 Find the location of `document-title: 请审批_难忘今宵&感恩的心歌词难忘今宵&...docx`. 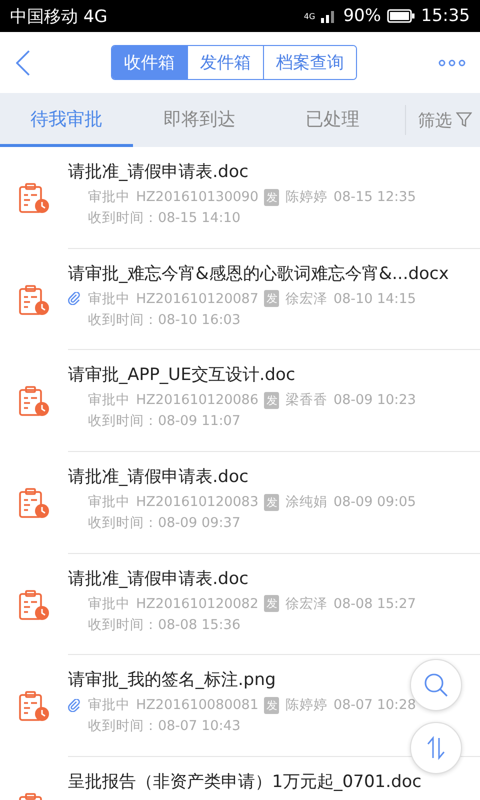

document-title: 请审批_难忘今宵&感恩的心歌词难忘今宵&...docx is located at coordinates (274, 273).